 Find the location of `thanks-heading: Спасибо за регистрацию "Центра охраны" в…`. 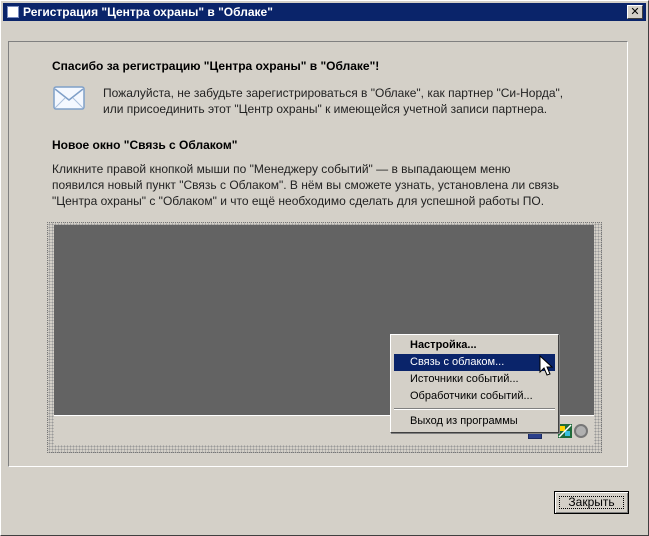

thanks-heading: Спасибо за регистрацию "Центра охраны" в… is located at coordinates (216, 66).